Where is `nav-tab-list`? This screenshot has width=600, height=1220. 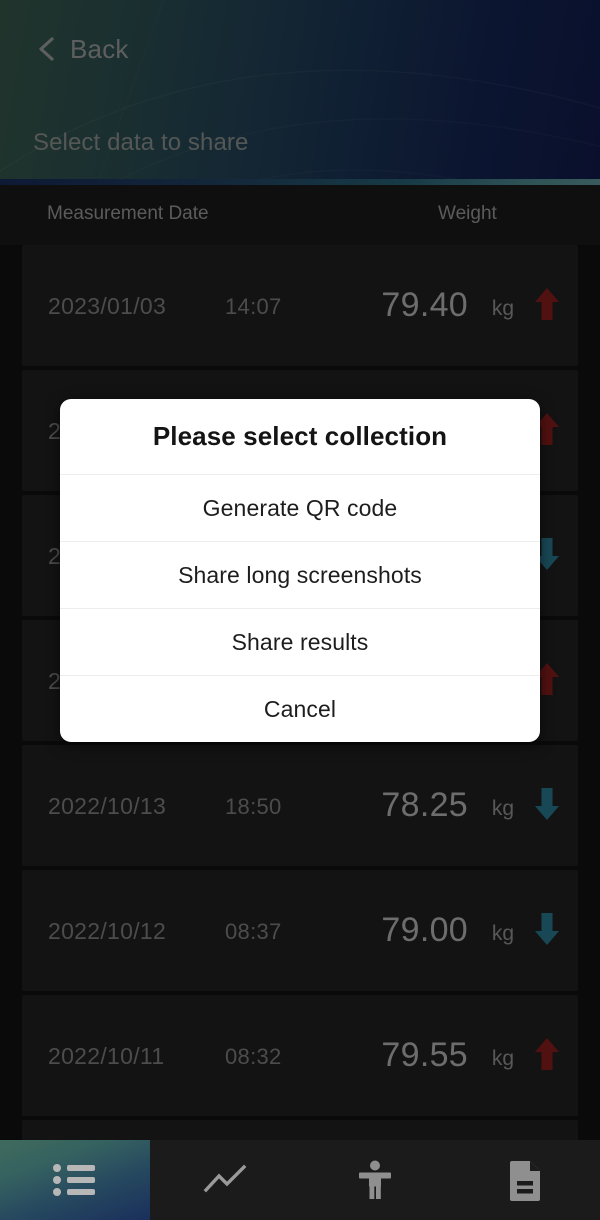 nav-tab-list is located at coordinates (75, 1180).